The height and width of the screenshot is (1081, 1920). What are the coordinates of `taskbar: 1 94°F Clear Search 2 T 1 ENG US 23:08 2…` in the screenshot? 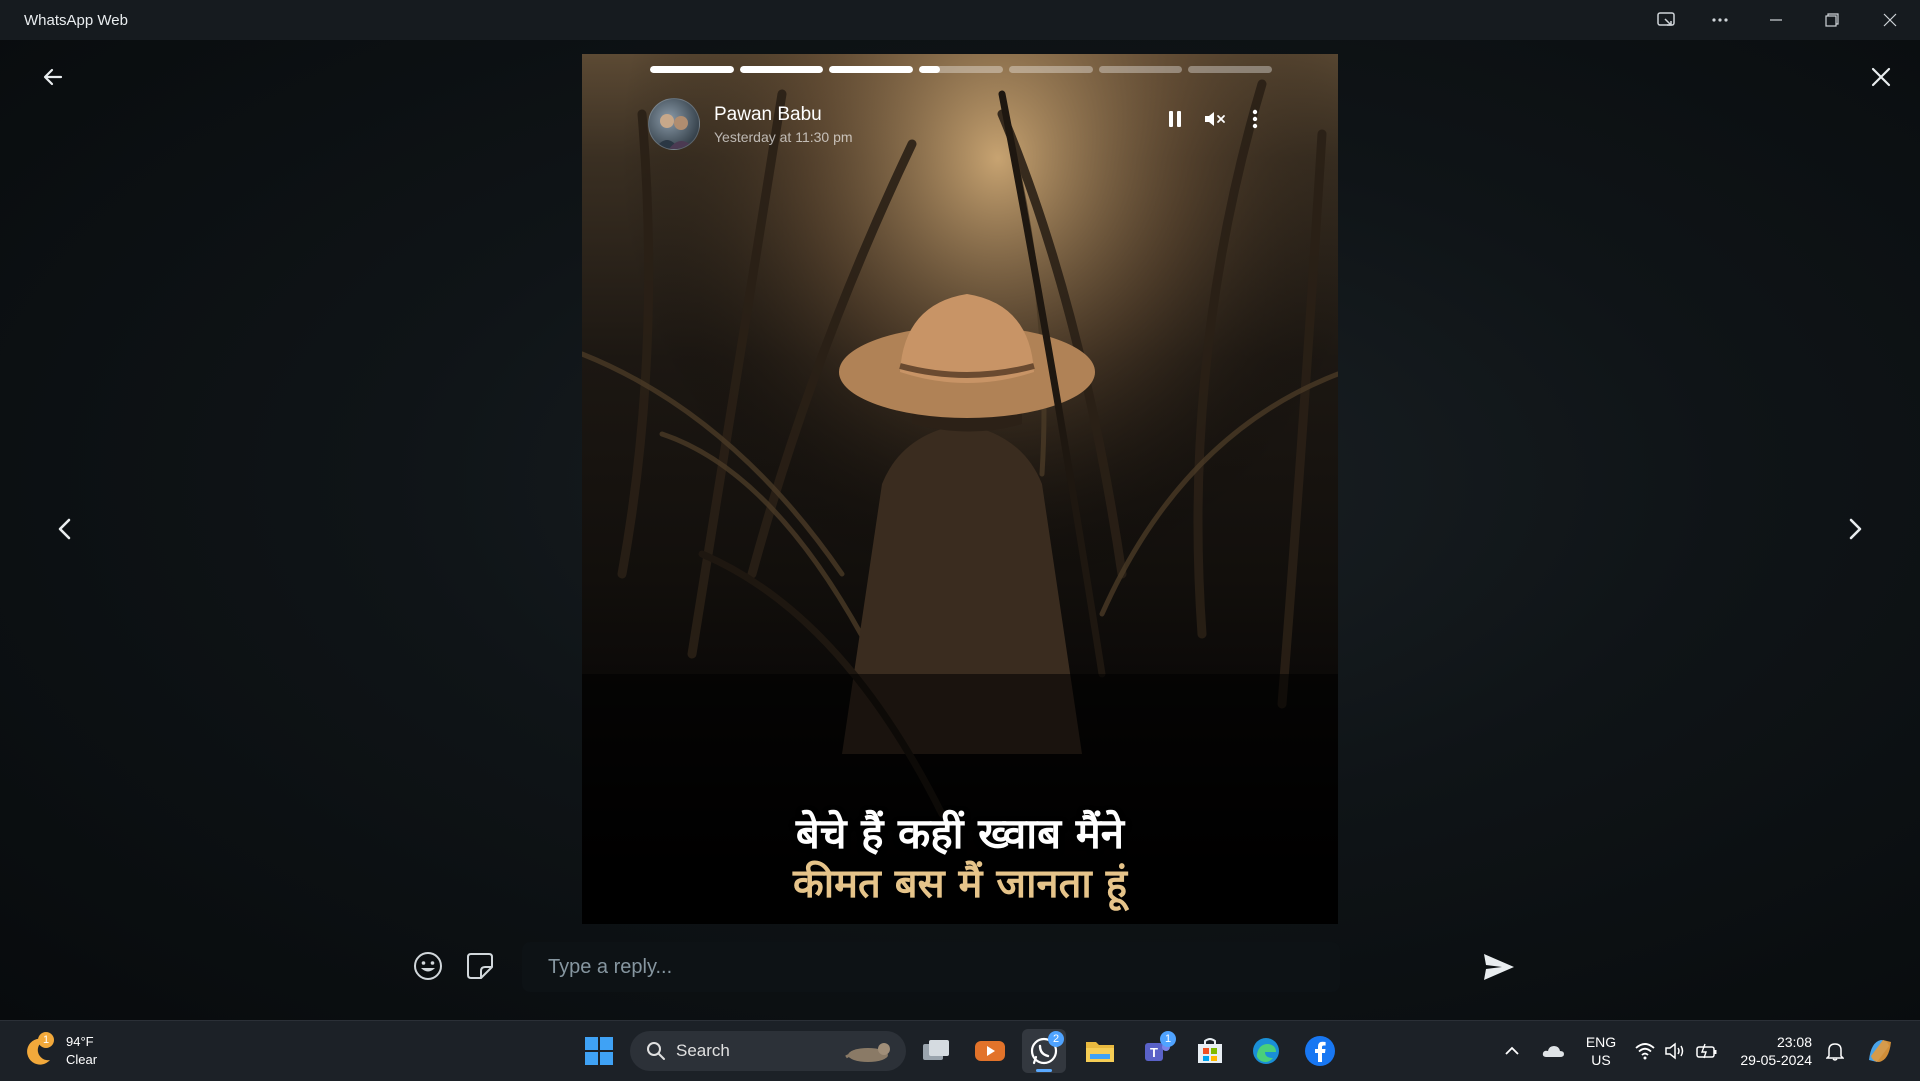 It's located at (960, 1050).